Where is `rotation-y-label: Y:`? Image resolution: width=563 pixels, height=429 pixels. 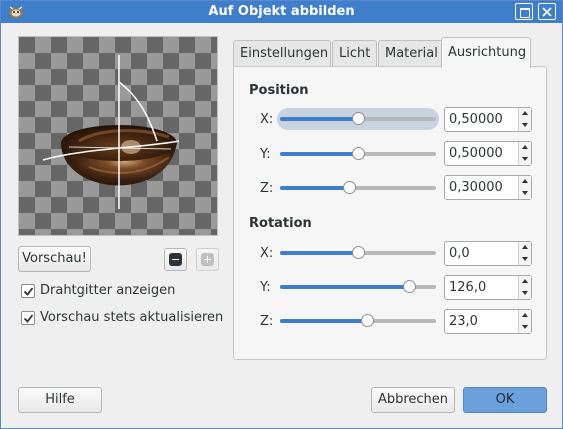 rotation-y-label: Y: is located at coordinates (265, 287).